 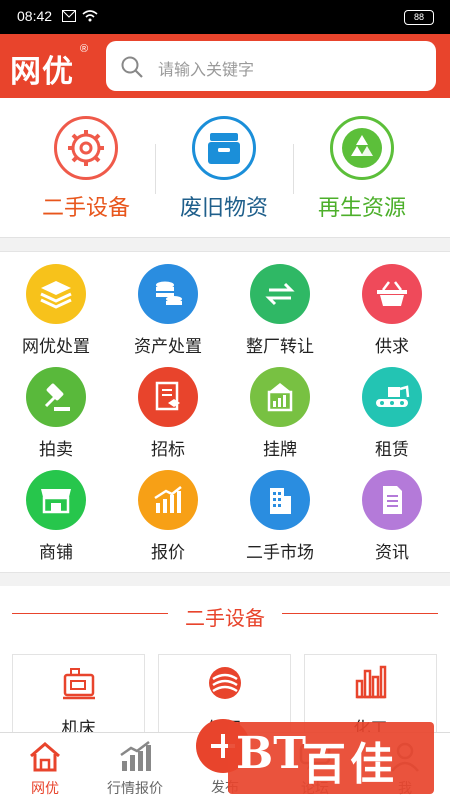 I want to click on grid-item-leasing: 租赁, so click(x=392, y=413).